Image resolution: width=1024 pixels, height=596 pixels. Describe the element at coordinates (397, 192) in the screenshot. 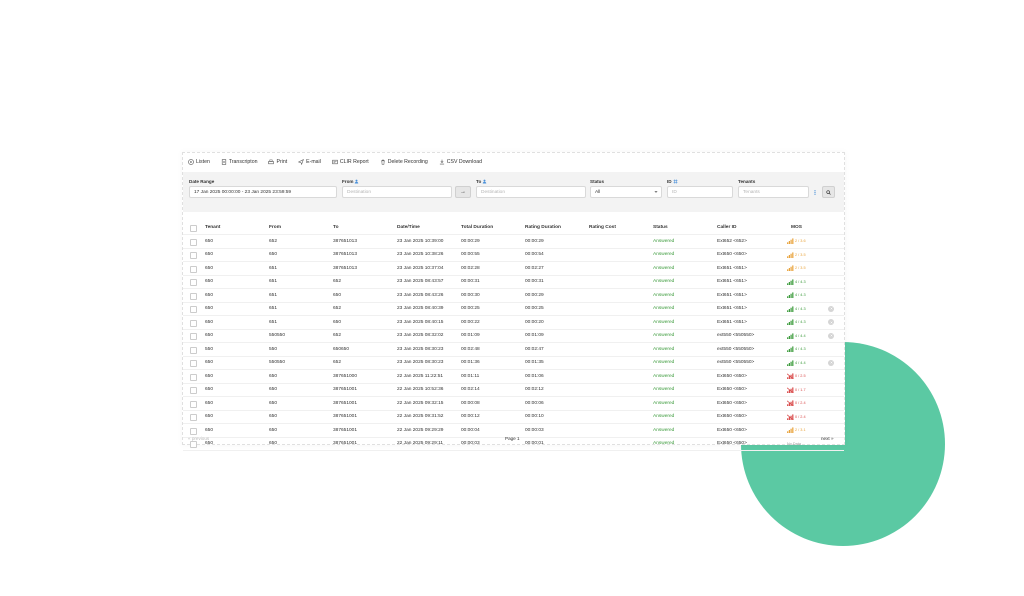

I see `from-input: Destination` at that location.